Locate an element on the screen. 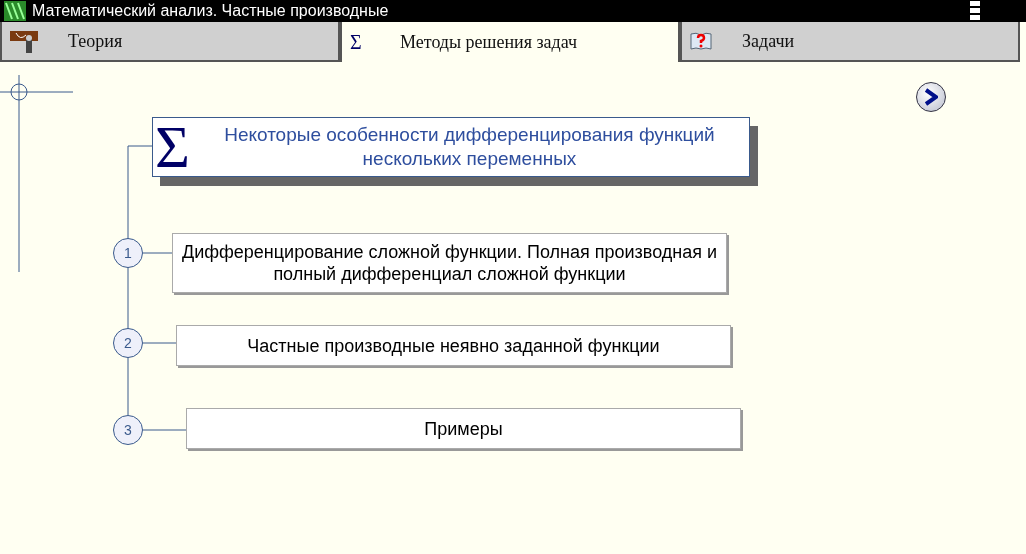 The height and width of the screenshot is (554, 1026). next-button is located at coordinates (931, 97).